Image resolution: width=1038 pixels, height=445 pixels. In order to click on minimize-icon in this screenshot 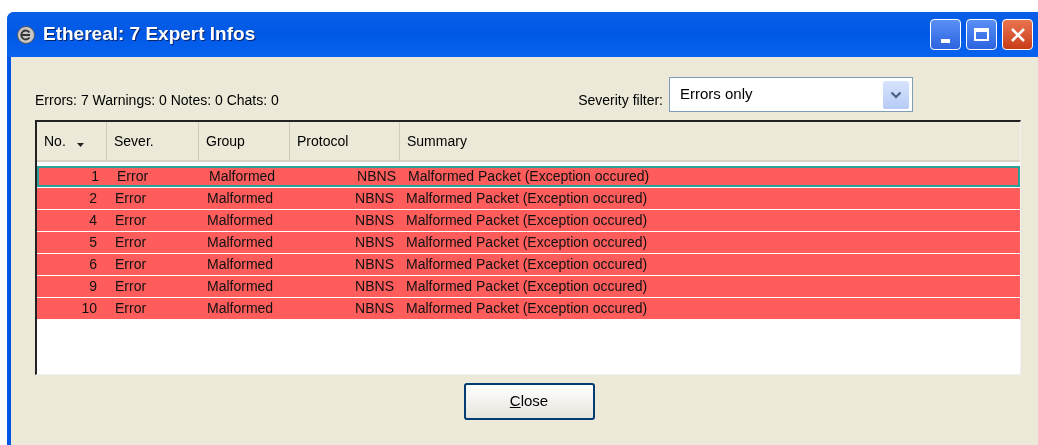, I will do `click(945, 41)`.